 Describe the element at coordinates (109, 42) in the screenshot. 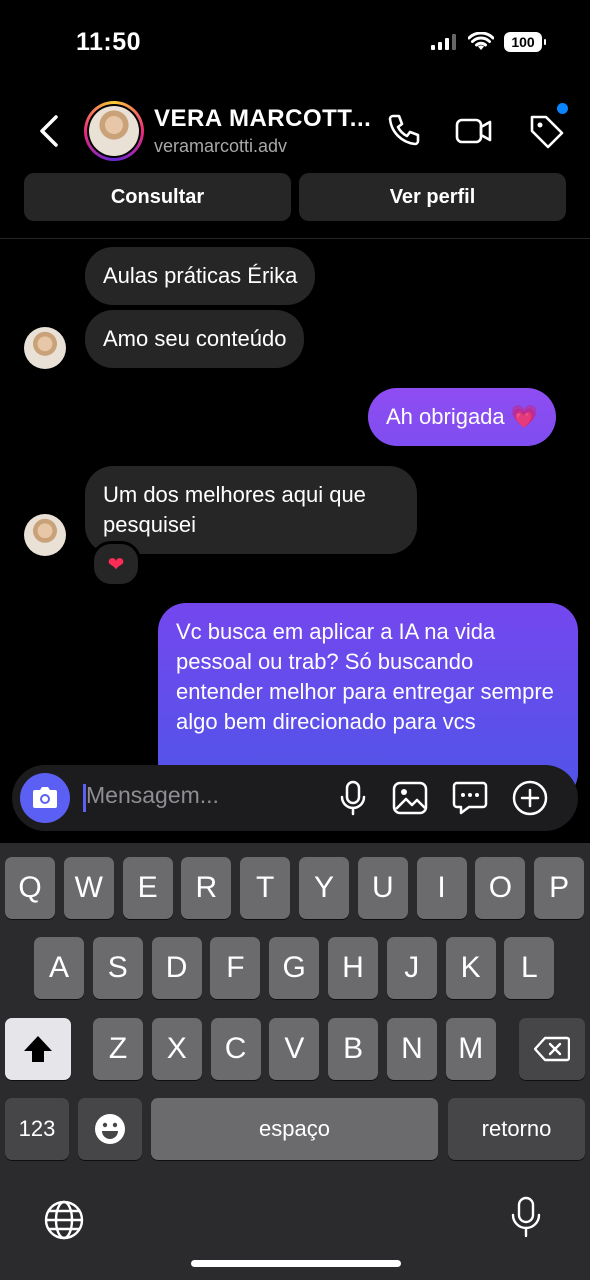

I see `status-time: 11:50` at that location.